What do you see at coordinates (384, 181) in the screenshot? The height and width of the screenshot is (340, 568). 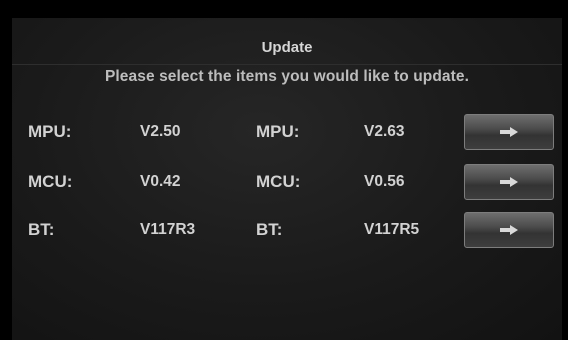 I see `new-version-mcu: V0.56` at bounding box center [384, 181].